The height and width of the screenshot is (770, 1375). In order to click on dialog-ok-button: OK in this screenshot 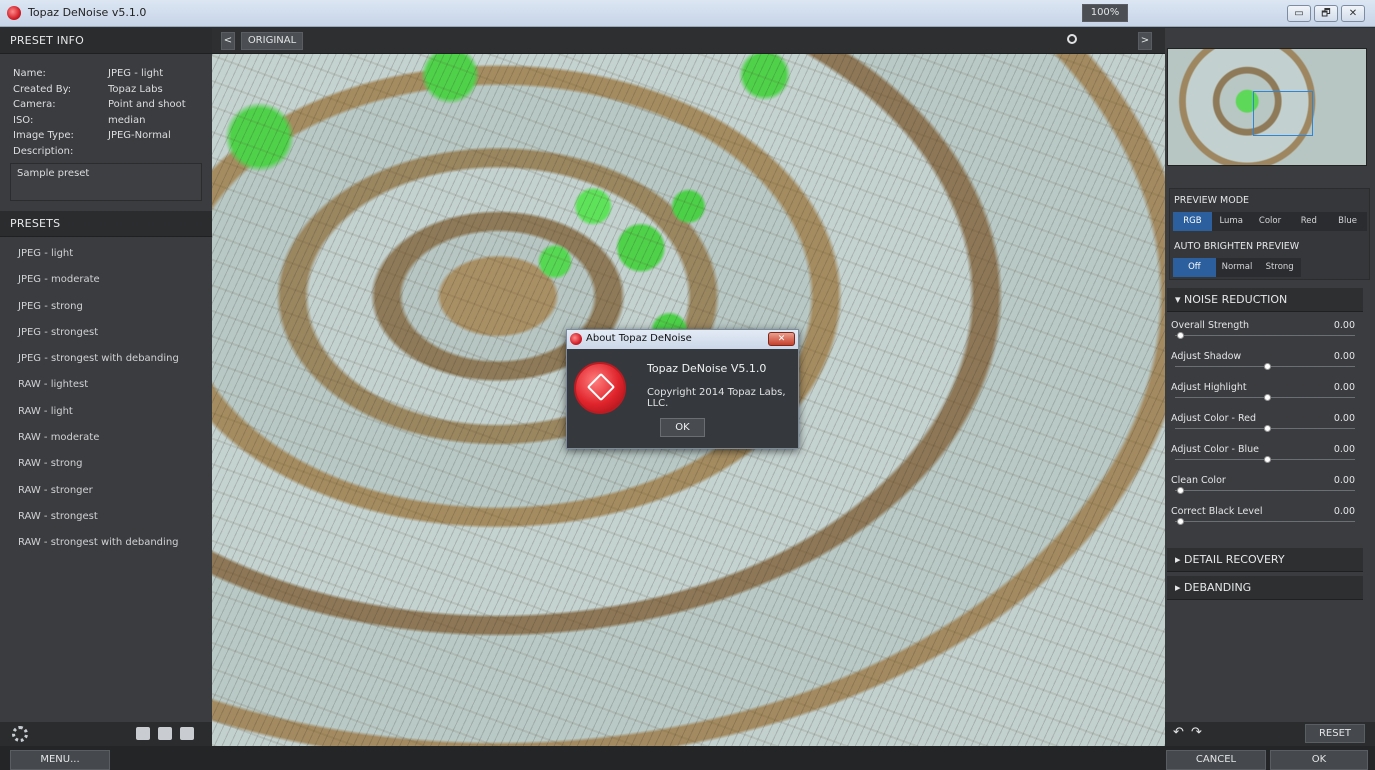, I will do `click(682, 427)`.